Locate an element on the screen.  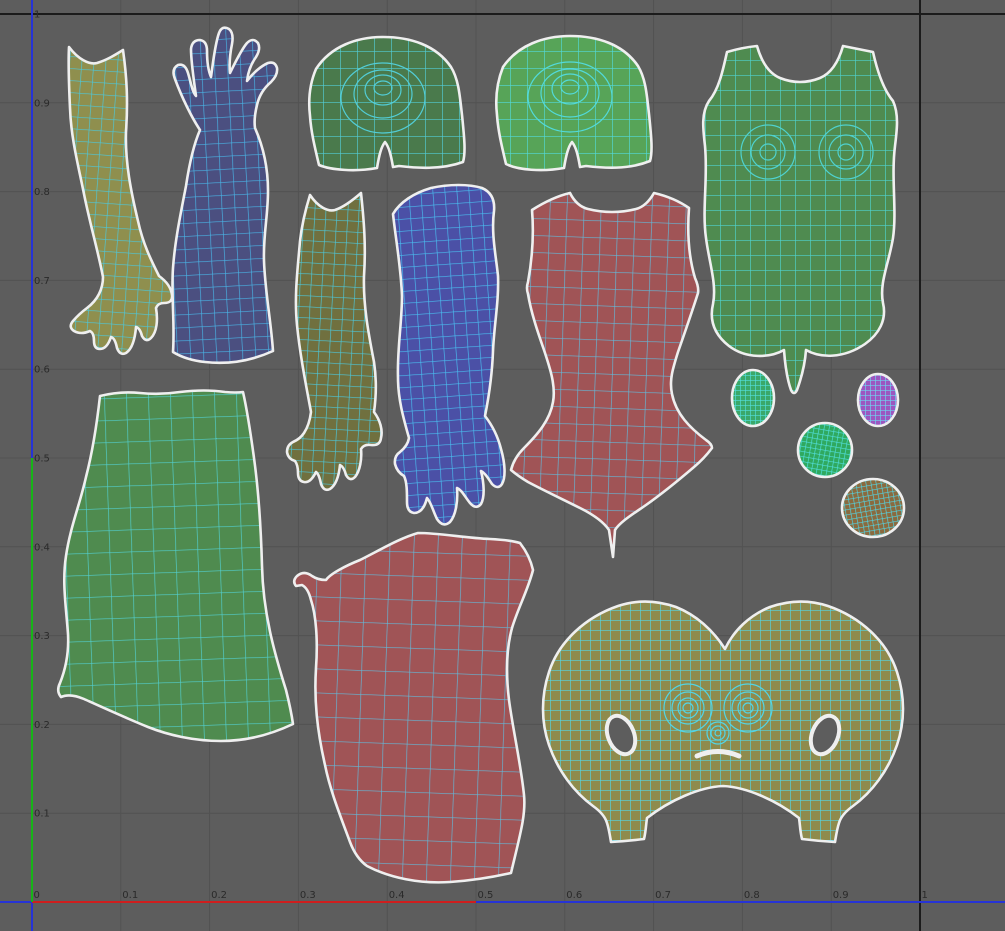
u-tick-label: 0.2 is located at coordinates (219, 895).